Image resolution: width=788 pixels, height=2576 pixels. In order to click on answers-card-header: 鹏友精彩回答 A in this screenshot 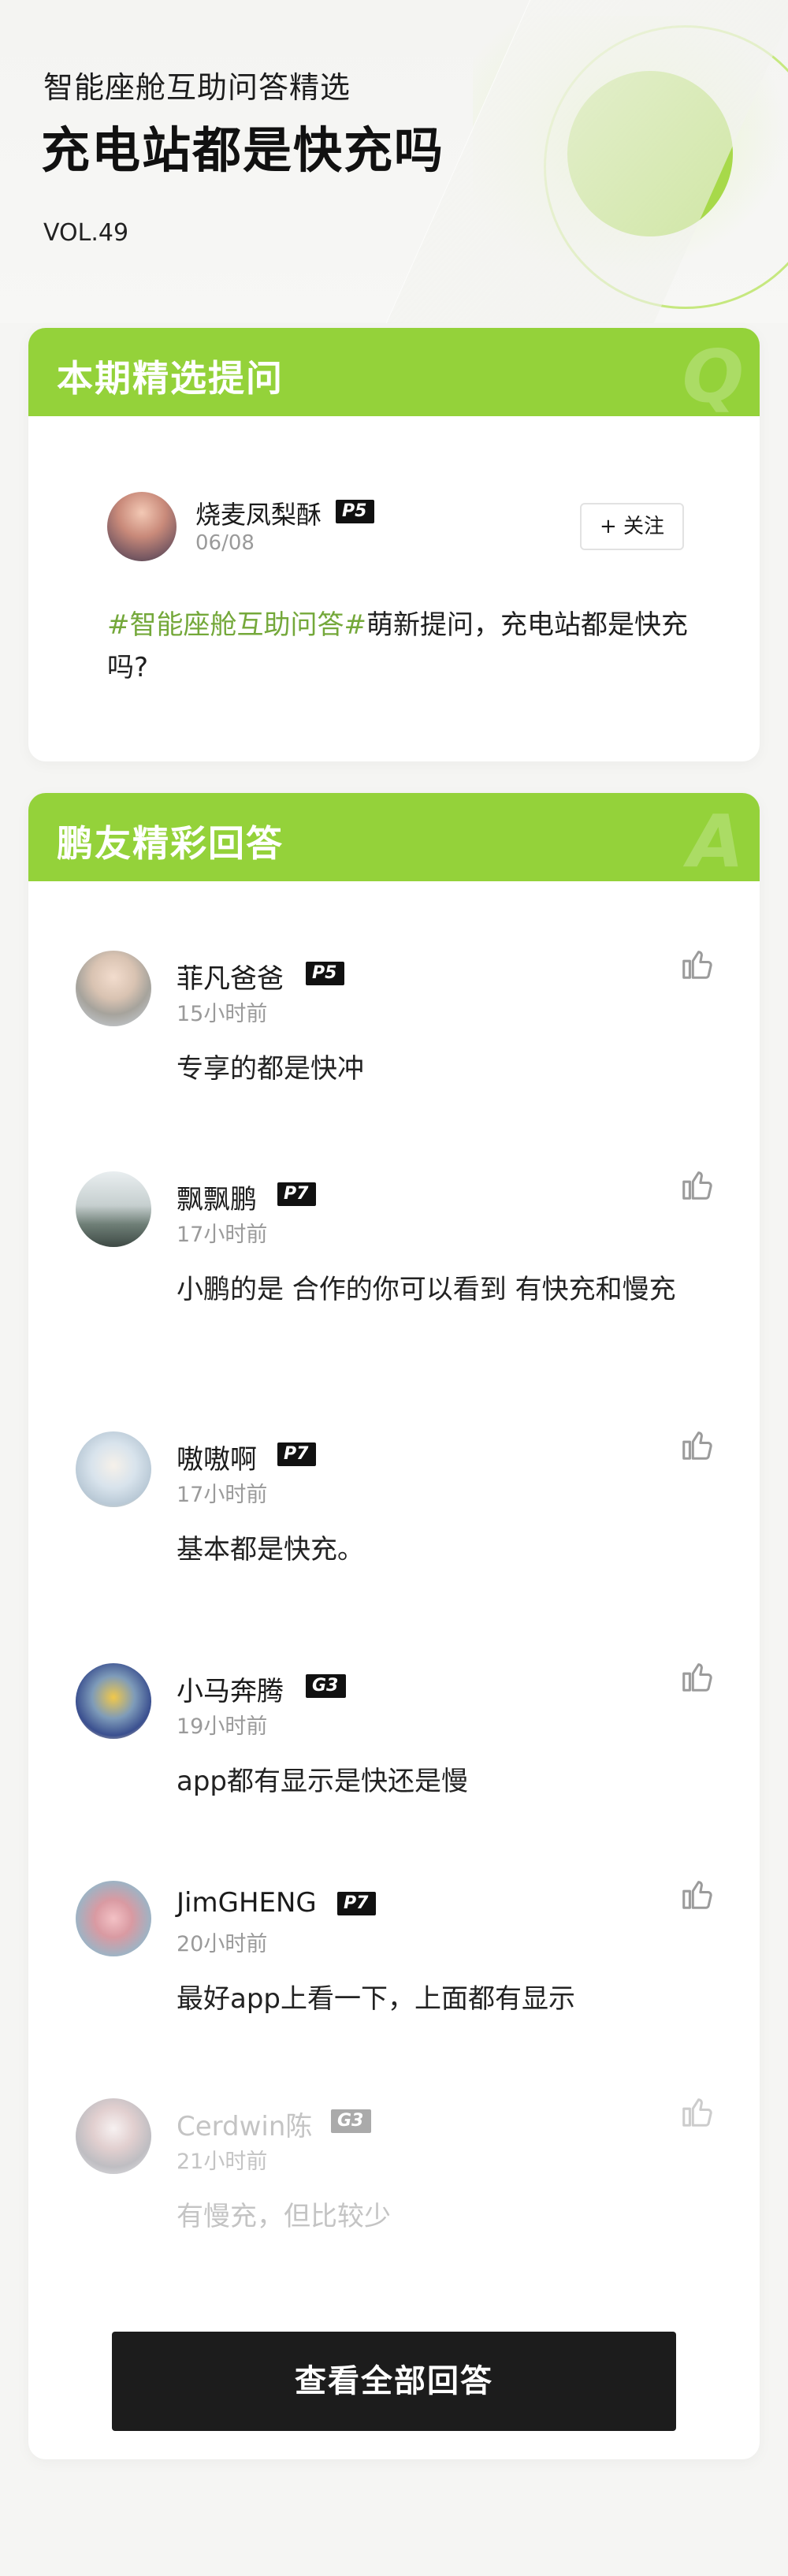, I will do `click(394, 838)`.